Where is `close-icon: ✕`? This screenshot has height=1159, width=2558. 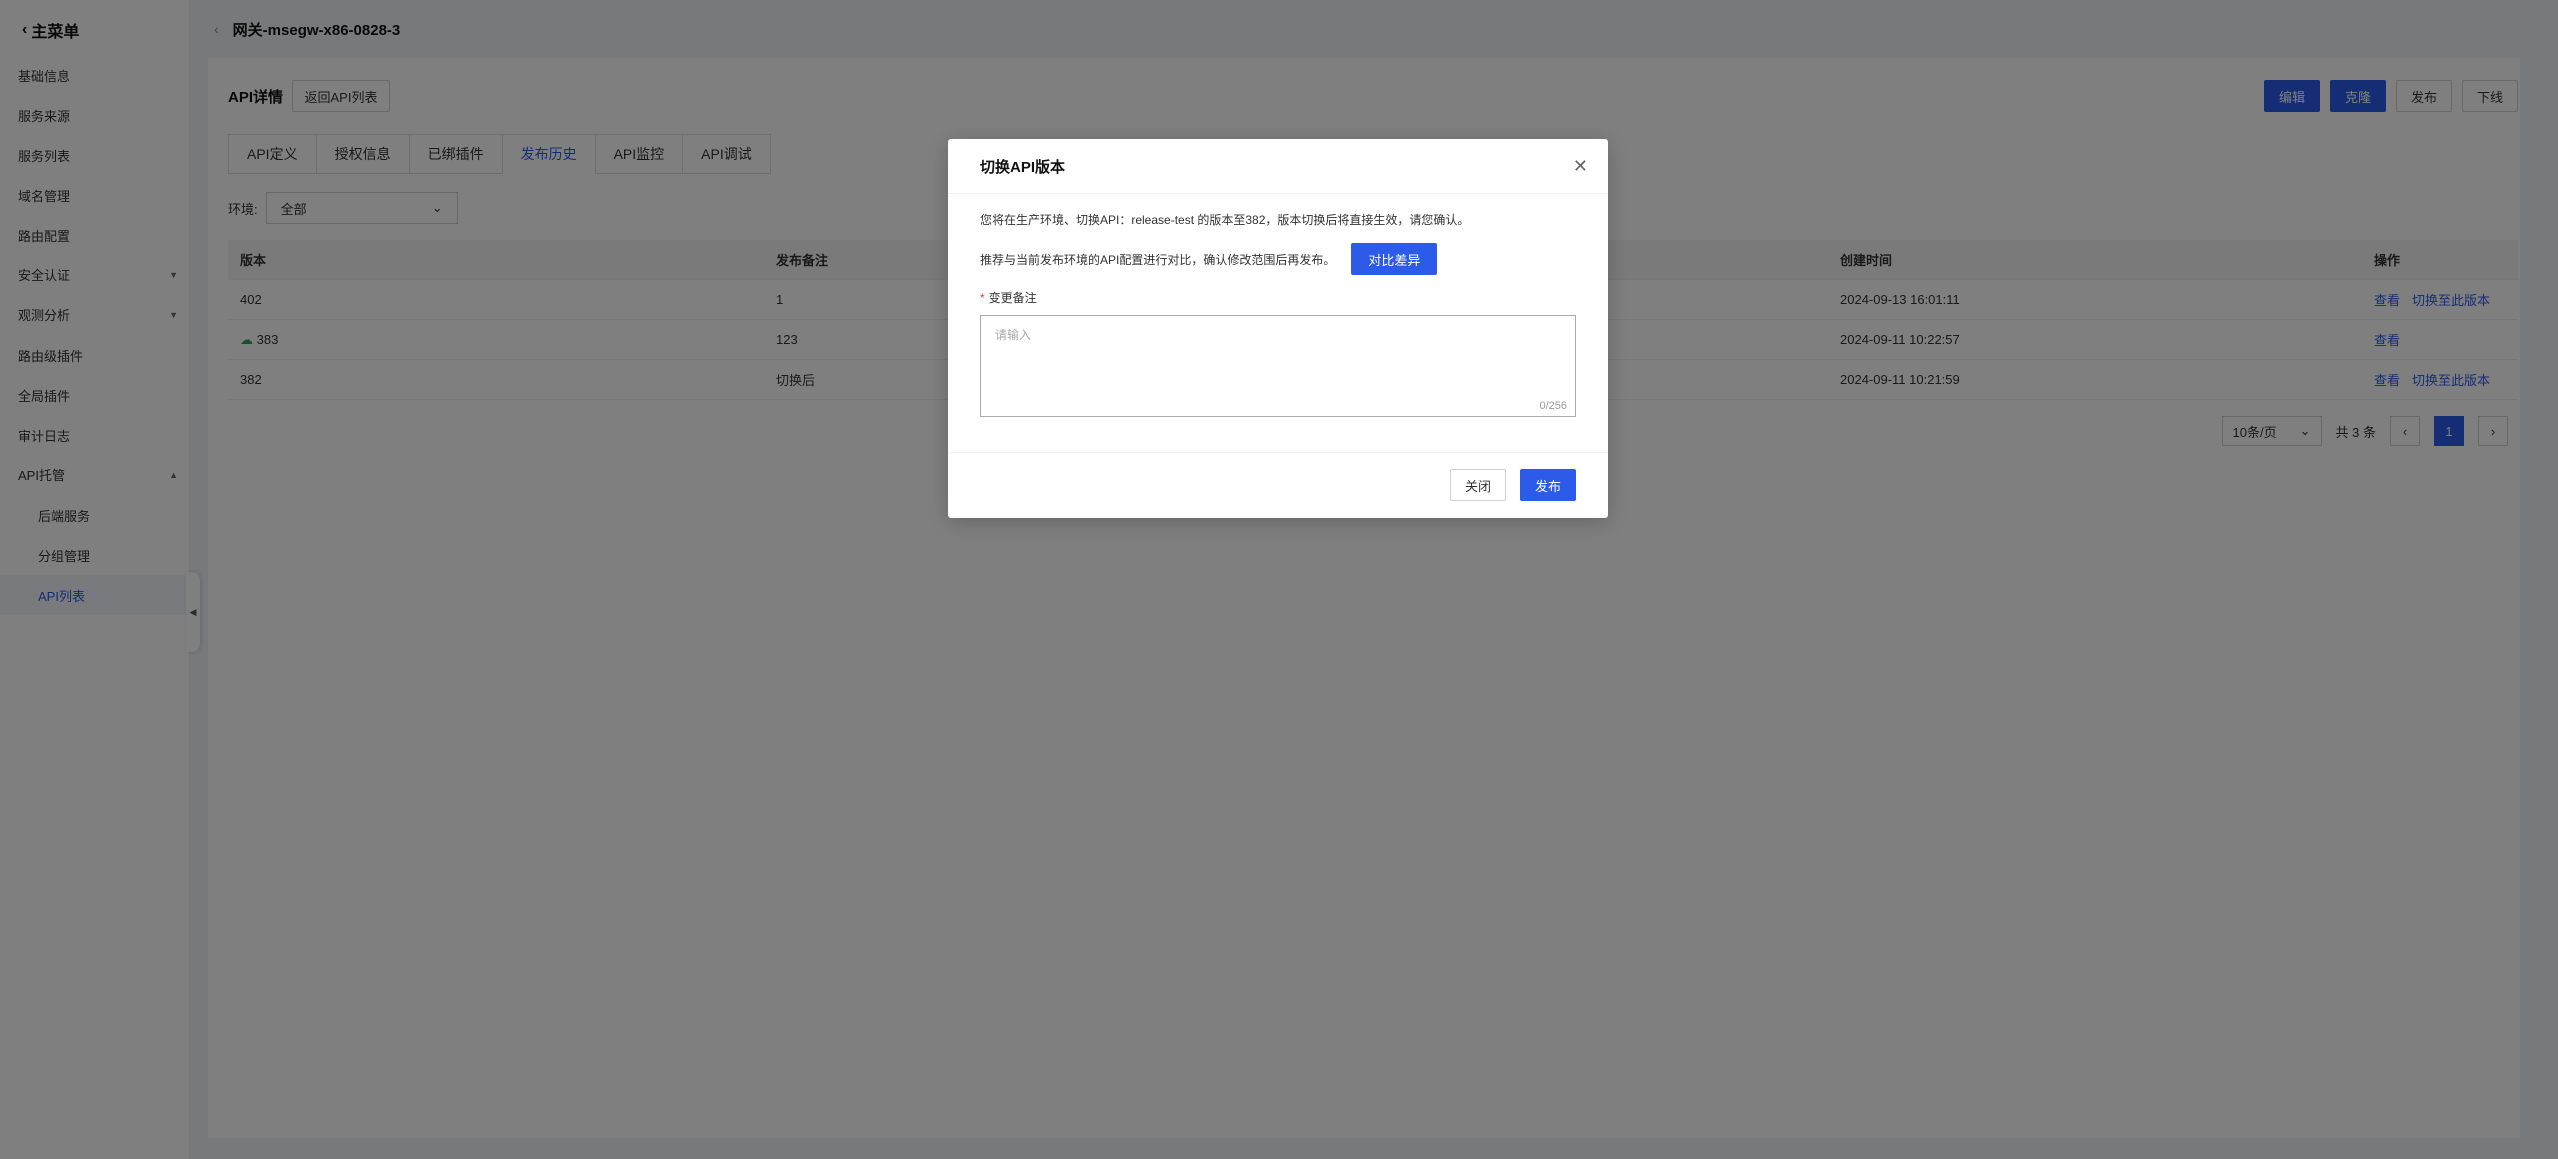
close-icon: ✕ is located at coordinates (1580, 166).